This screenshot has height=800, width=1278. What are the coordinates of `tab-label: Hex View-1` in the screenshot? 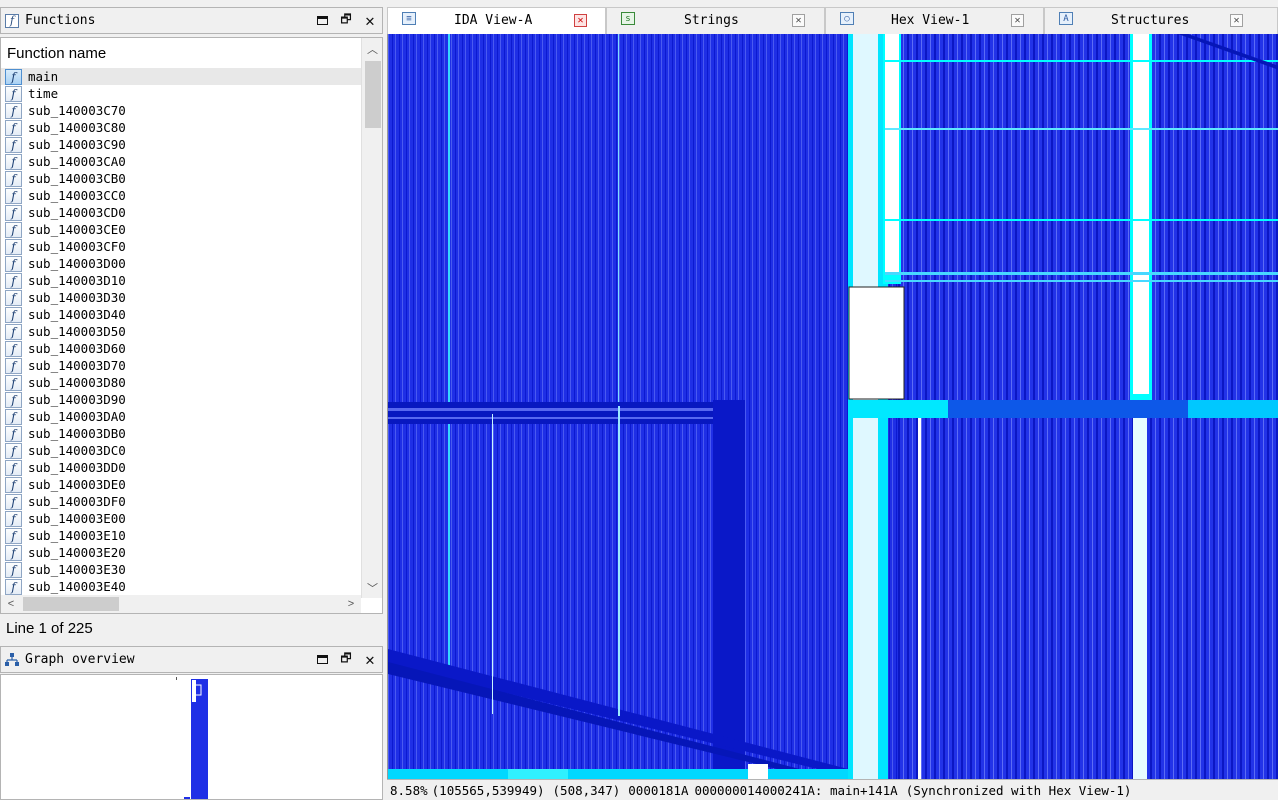 It's located at (930, 20).